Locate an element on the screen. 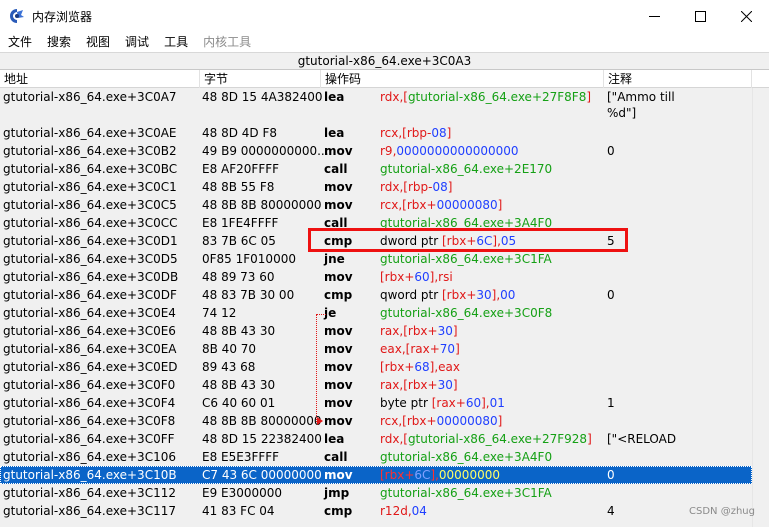 The width and height of the screenshot is (769, 527). row-operands: rdx,[gtutorial-x86_64.exe+27F8F8] is located at coordinates (485, 97).